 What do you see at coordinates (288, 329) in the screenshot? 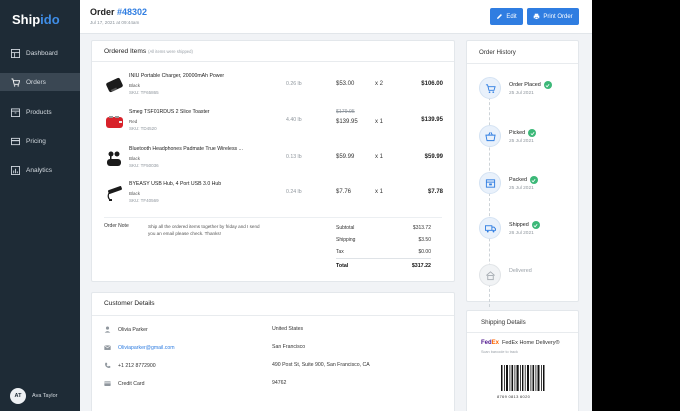
I see `customer-country: United States` at bounding box center [288, 329].